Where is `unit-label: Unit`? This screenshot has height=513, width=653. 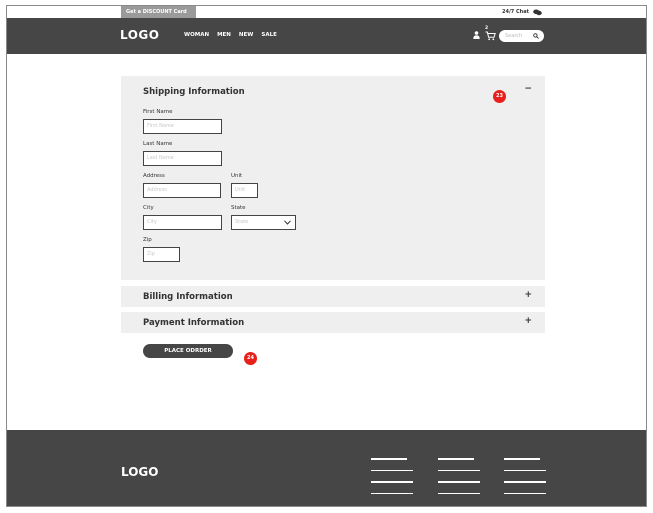 unit-label: Unit is located at coordinates (237, 176).